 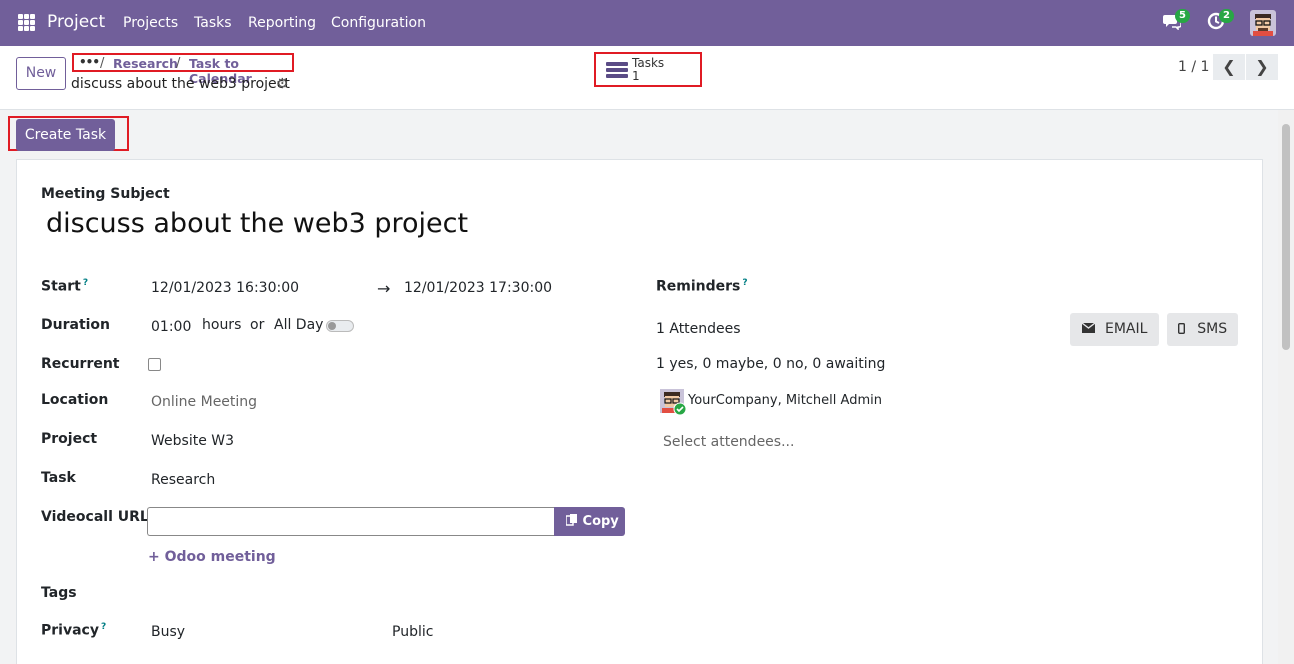 I want to click on videocall-url-input, so click(x=351, y=521).